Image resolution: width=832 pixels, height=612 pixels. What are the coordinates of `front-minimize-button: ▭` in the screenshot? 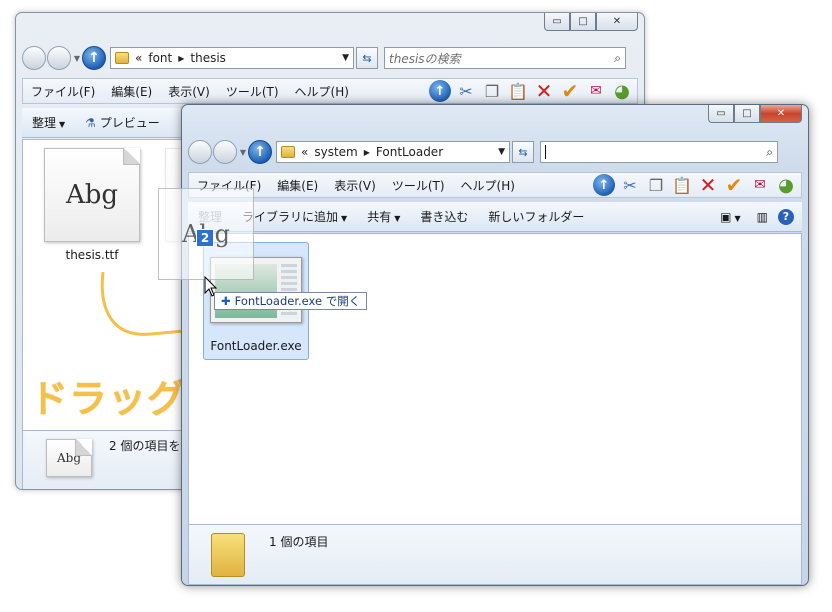 It's located at (721, 114).